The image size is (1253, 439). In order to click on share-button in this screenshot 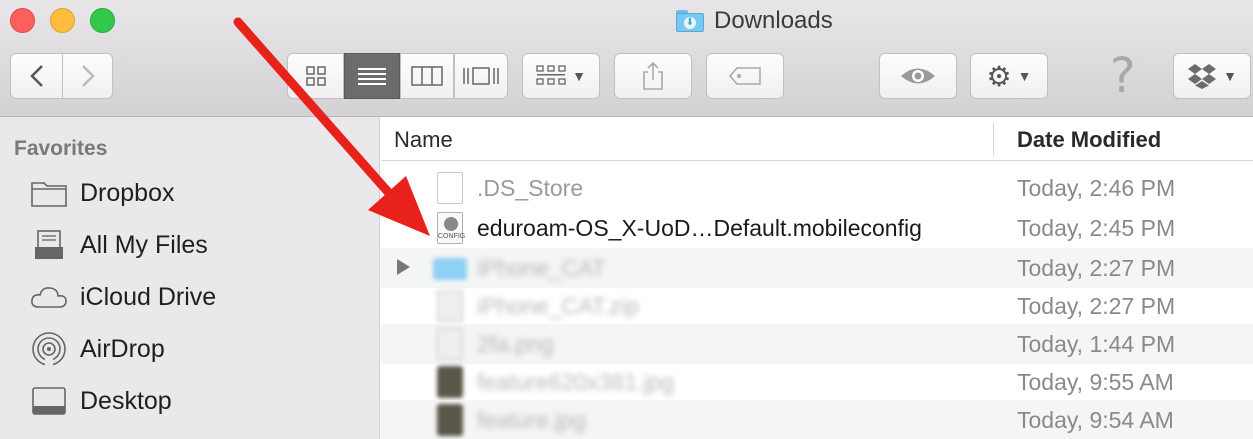, I will do `click(653, 76)`.